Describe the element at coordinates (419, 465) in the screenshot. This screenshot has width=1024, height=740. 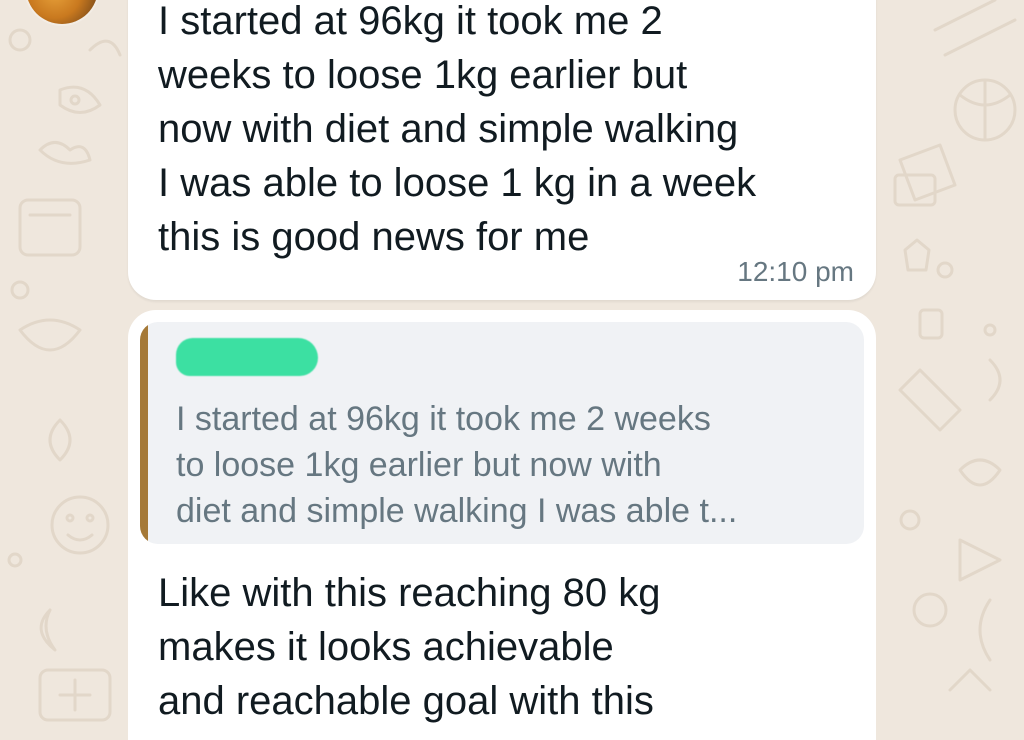
I see `quoted-line: to loose 1kg earlier but now with` at that location.